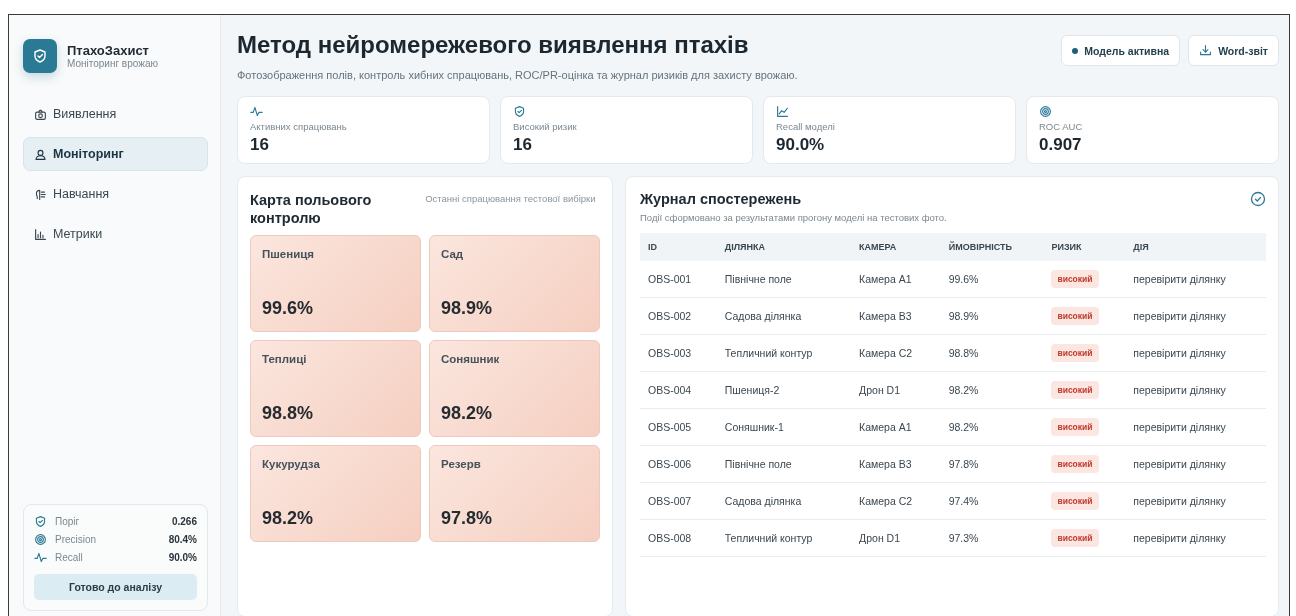 This screenshot has width=1296, height=616. What do you see at coordinates (545, 126) in the screenshot?
I see `kpi-label: Високий ризик` at bounding box center [545, 126].